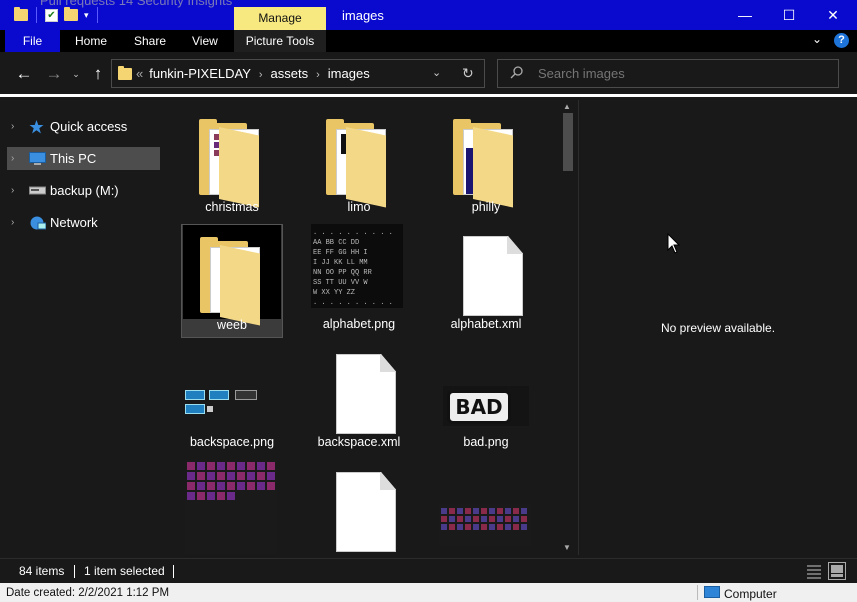 Image resolution: width=857 pixels, height=602 pixels. I want to click on address-bar: « funkin-PIXELDAY › assets › images ⌄ ↻, so click(298, 73).